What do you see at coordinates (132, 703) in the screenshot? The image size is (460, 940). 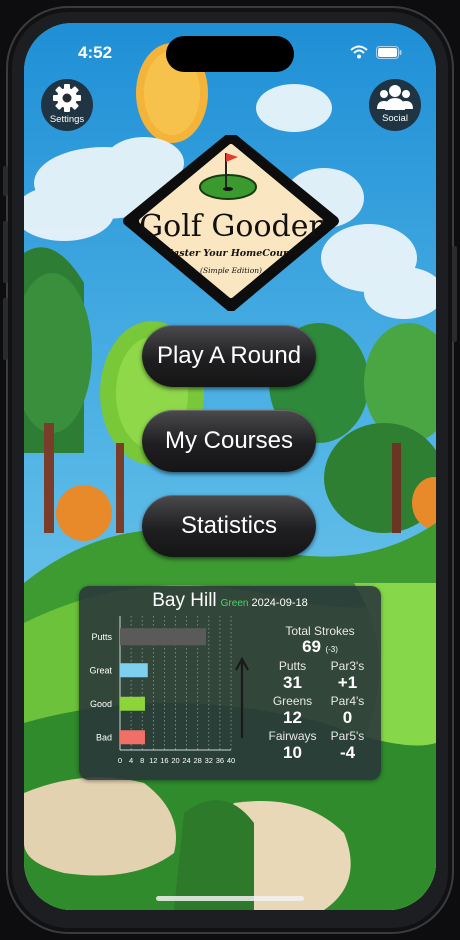 I see `chart-bar-good` at bounding box center [132, 703].